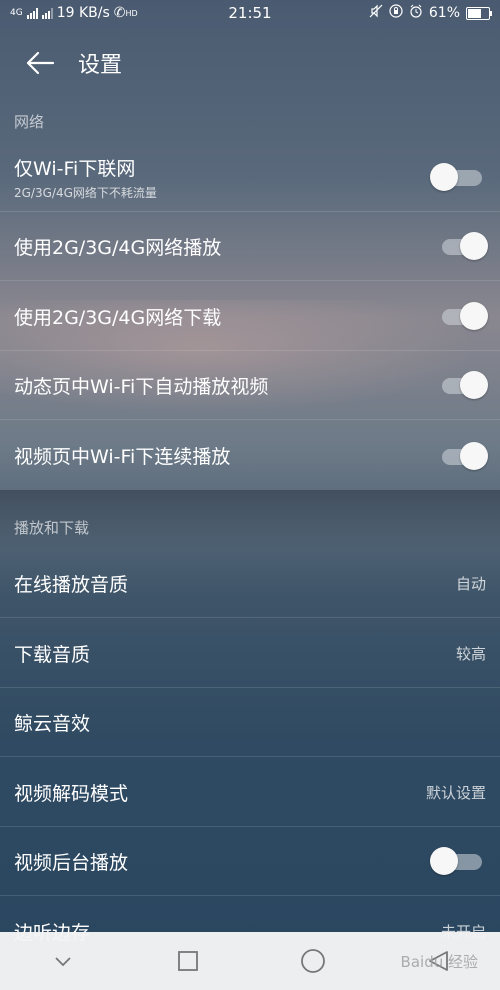 The height and width of the screenshot is (990, 500). I want to click on battery-percent: 61%, so click(444, 13).